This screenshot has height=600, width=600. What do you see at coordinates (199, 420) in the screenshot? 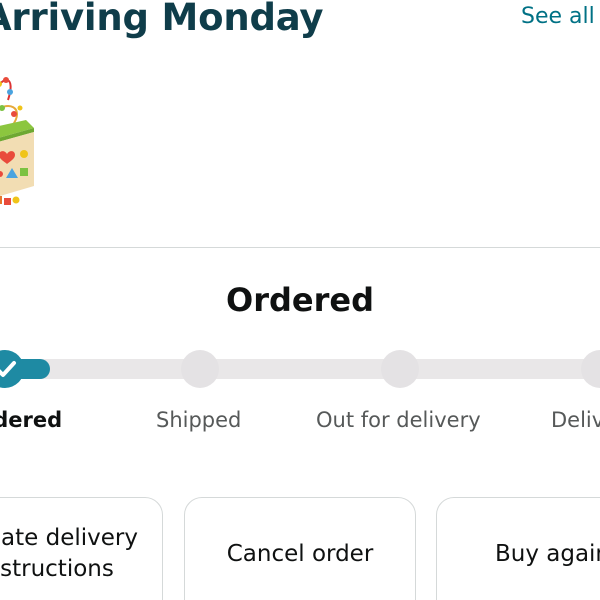
I see `step-shipped-label: Shipped` at bounding box center [199, 420].